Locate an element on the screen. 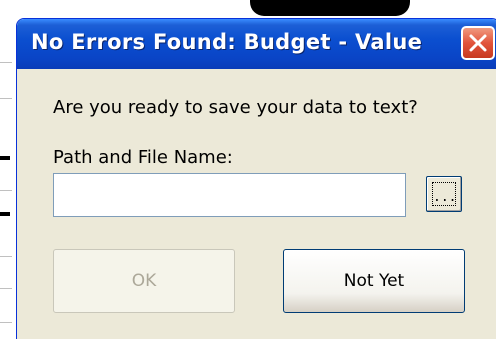  close-icon is located at coordinates (478, 43).